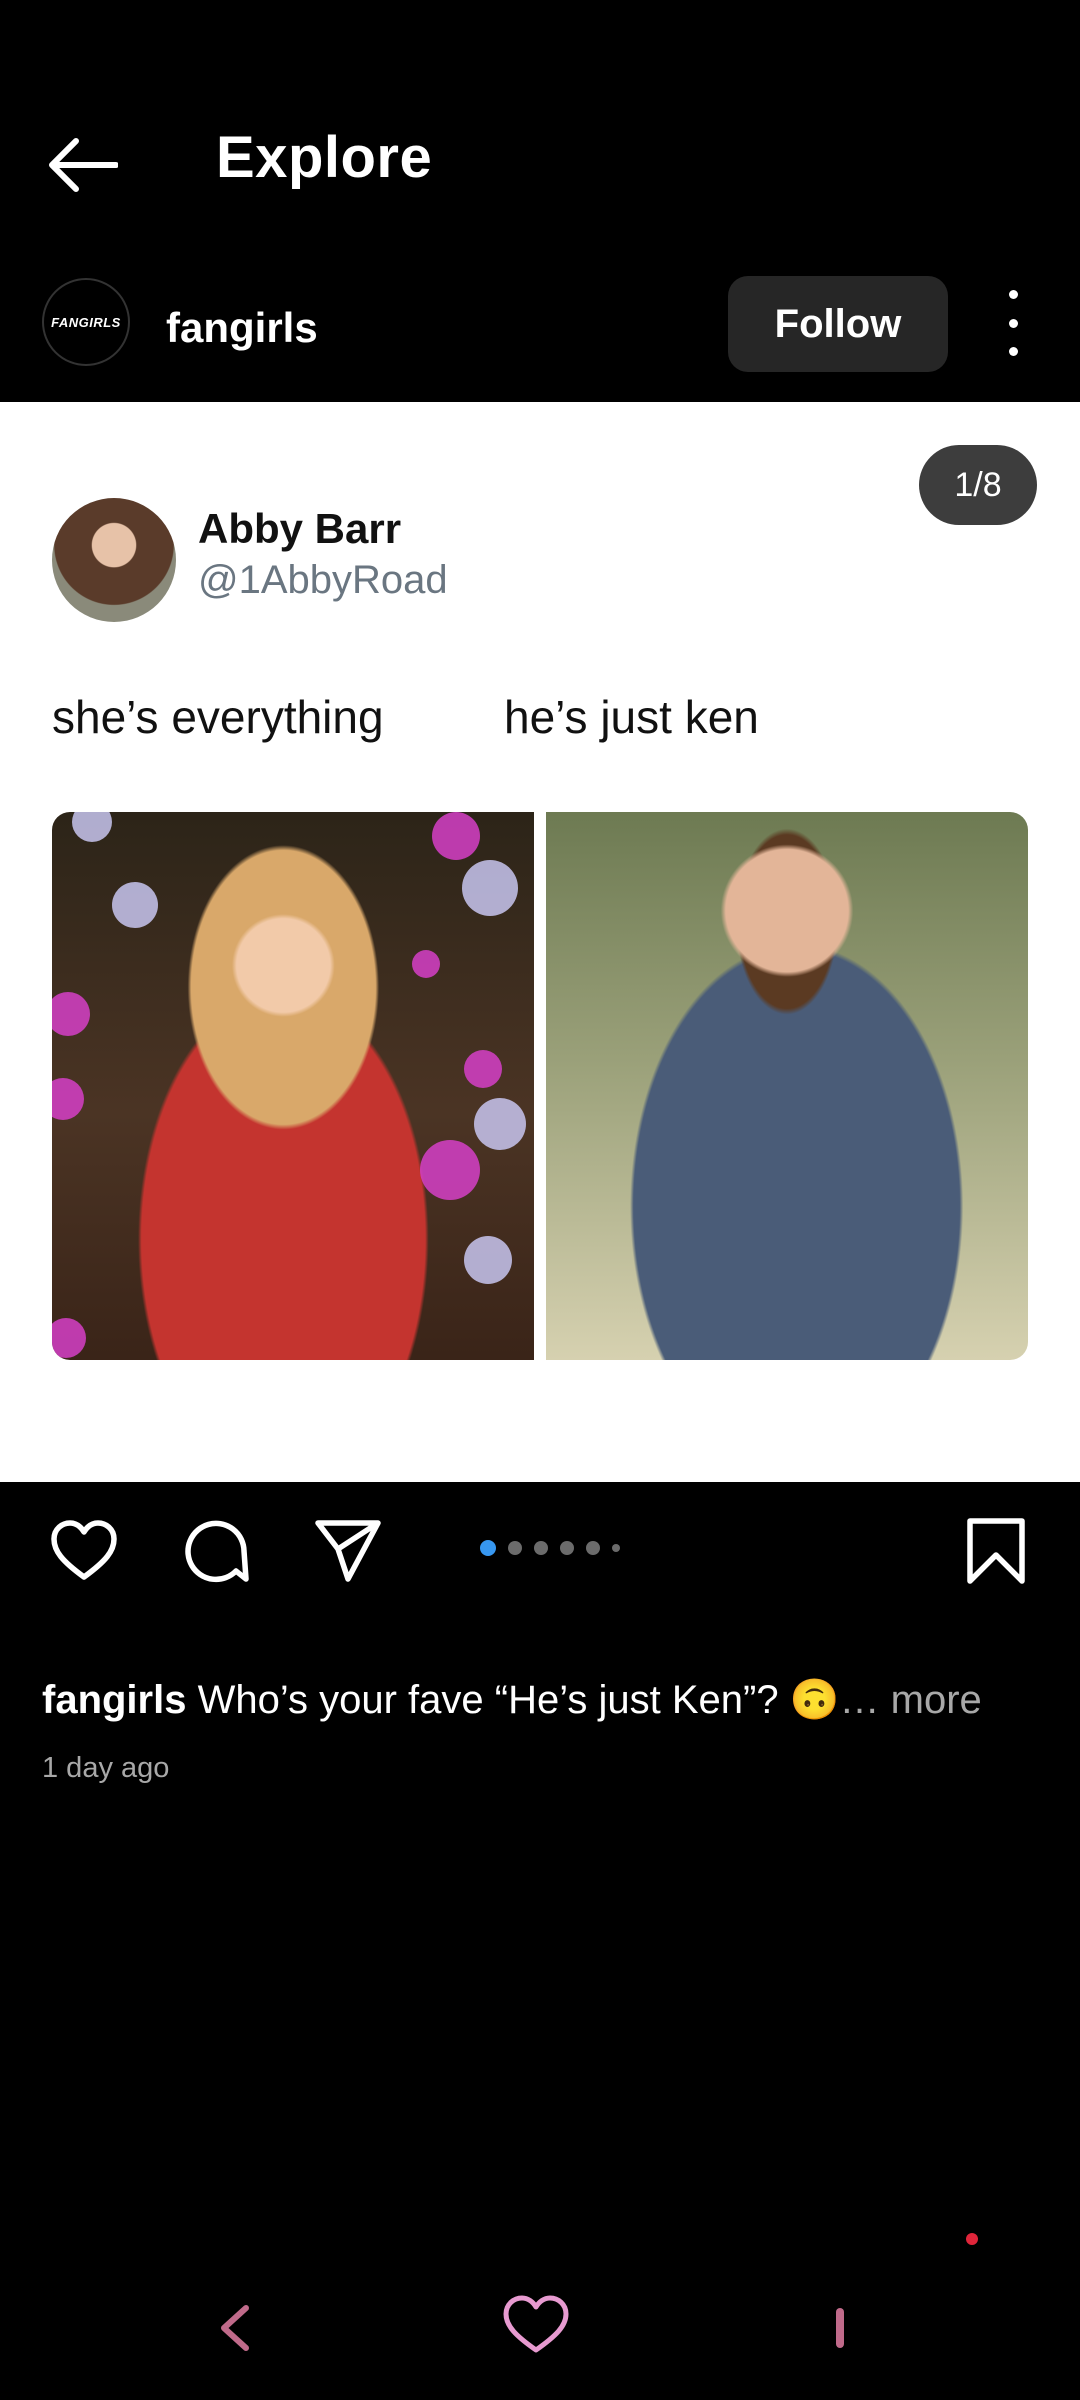 This screenshot has height=2400, width=1080. I want to click on more-options-icon, so click(1013, 323).